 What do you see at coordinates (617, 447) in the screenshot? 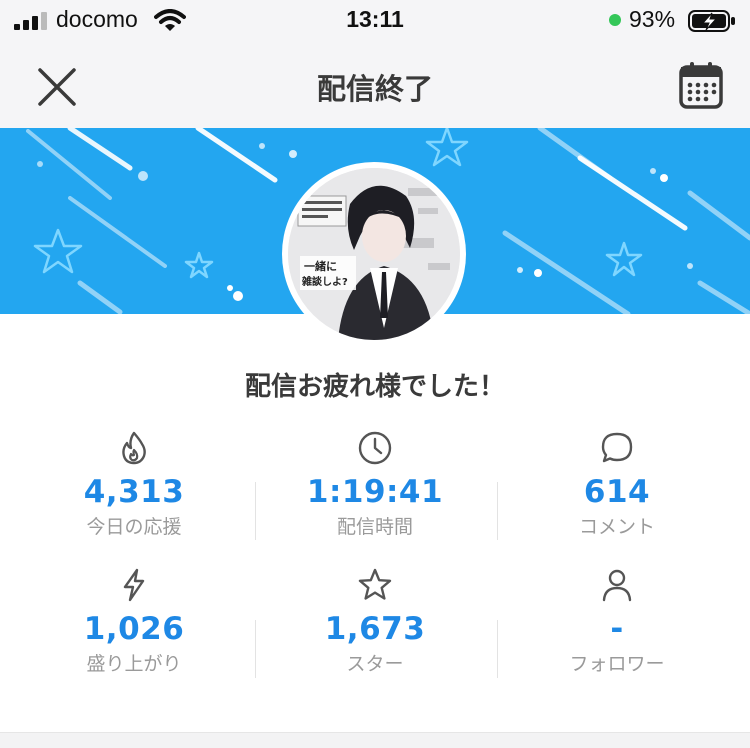
I see `comment-icon` at bounding box center [617, 447].